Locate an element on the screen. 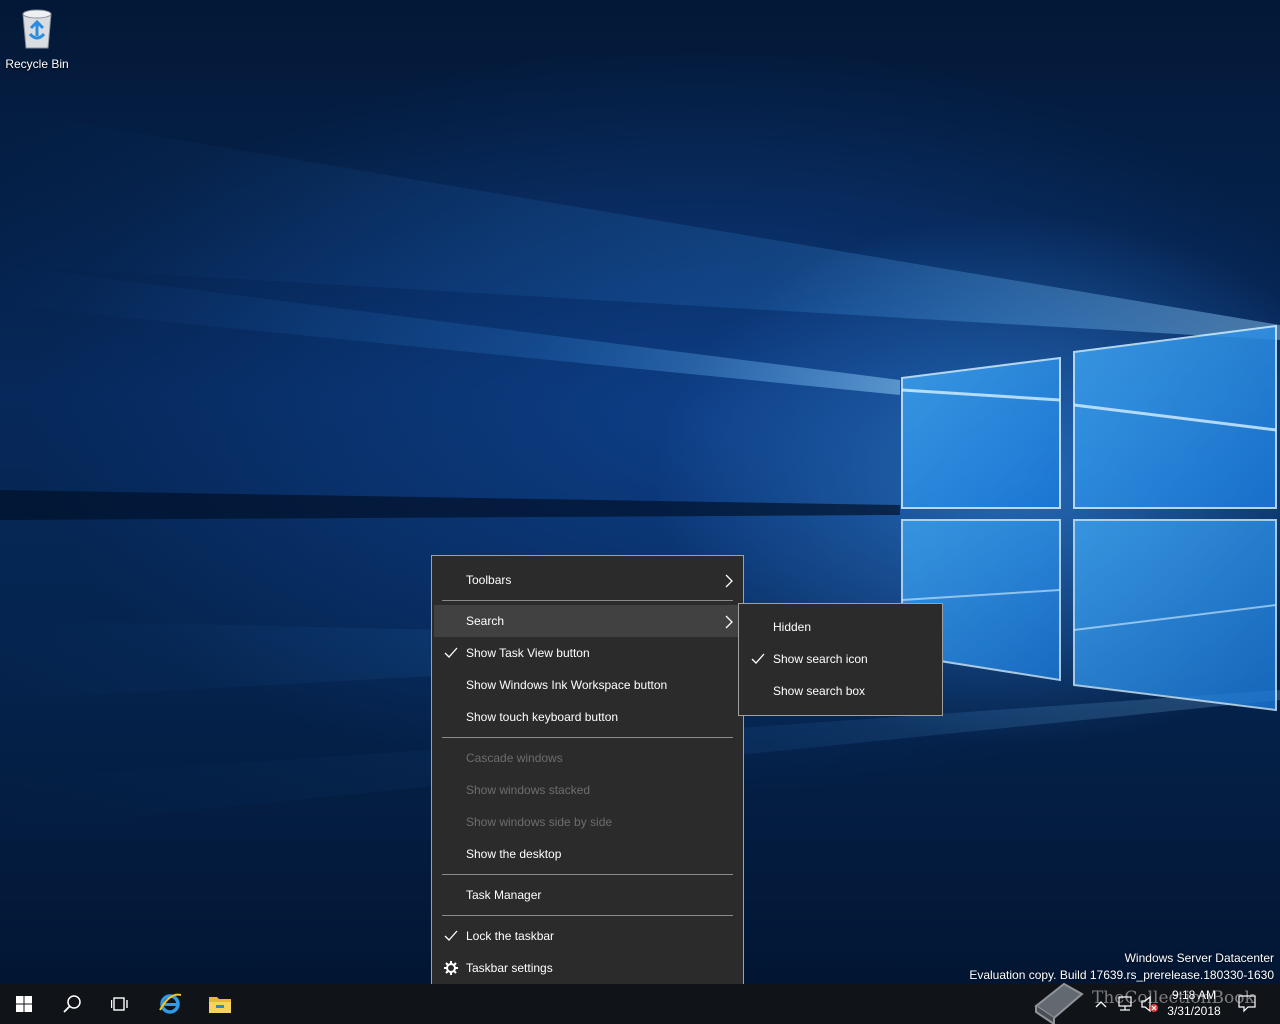 This screenshot has height=1024, width=1280. file-explorer-button is located at coordinates (220, 1004).